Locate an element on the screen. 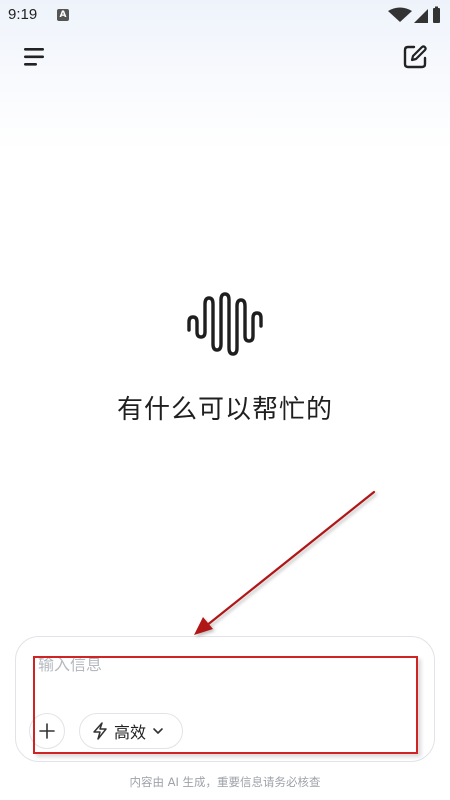 This screenshot has width=450, height=800. chevron-down-icon is located at coordinates (158, 731).